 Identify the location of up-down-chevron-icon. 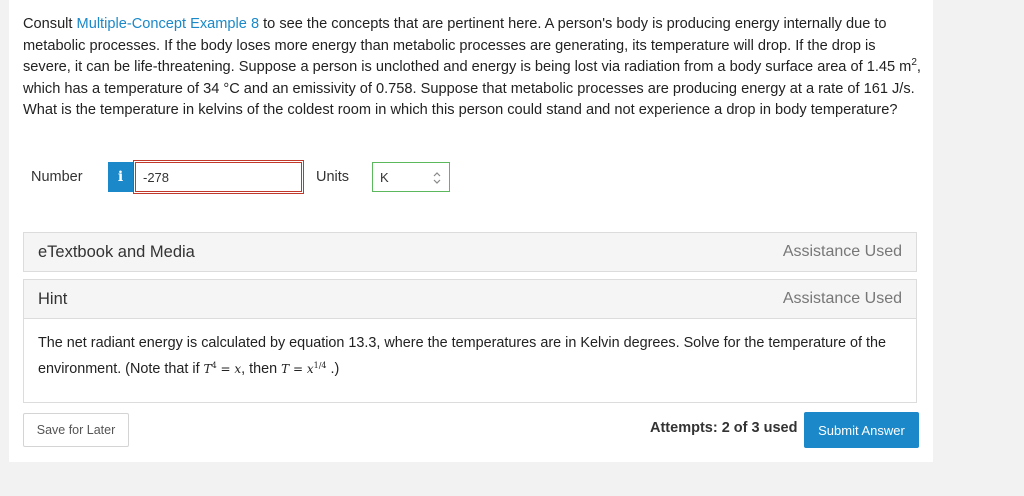
(437, 178).